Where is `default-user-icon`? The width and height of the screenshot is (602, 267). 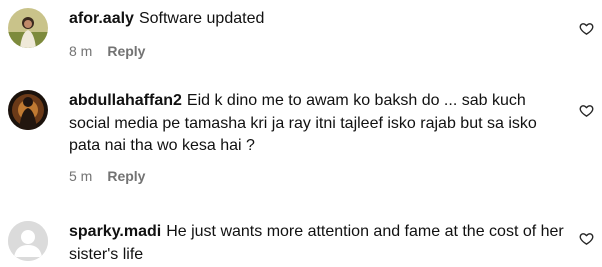
default-user-icon is located at coordinates (28, 241).